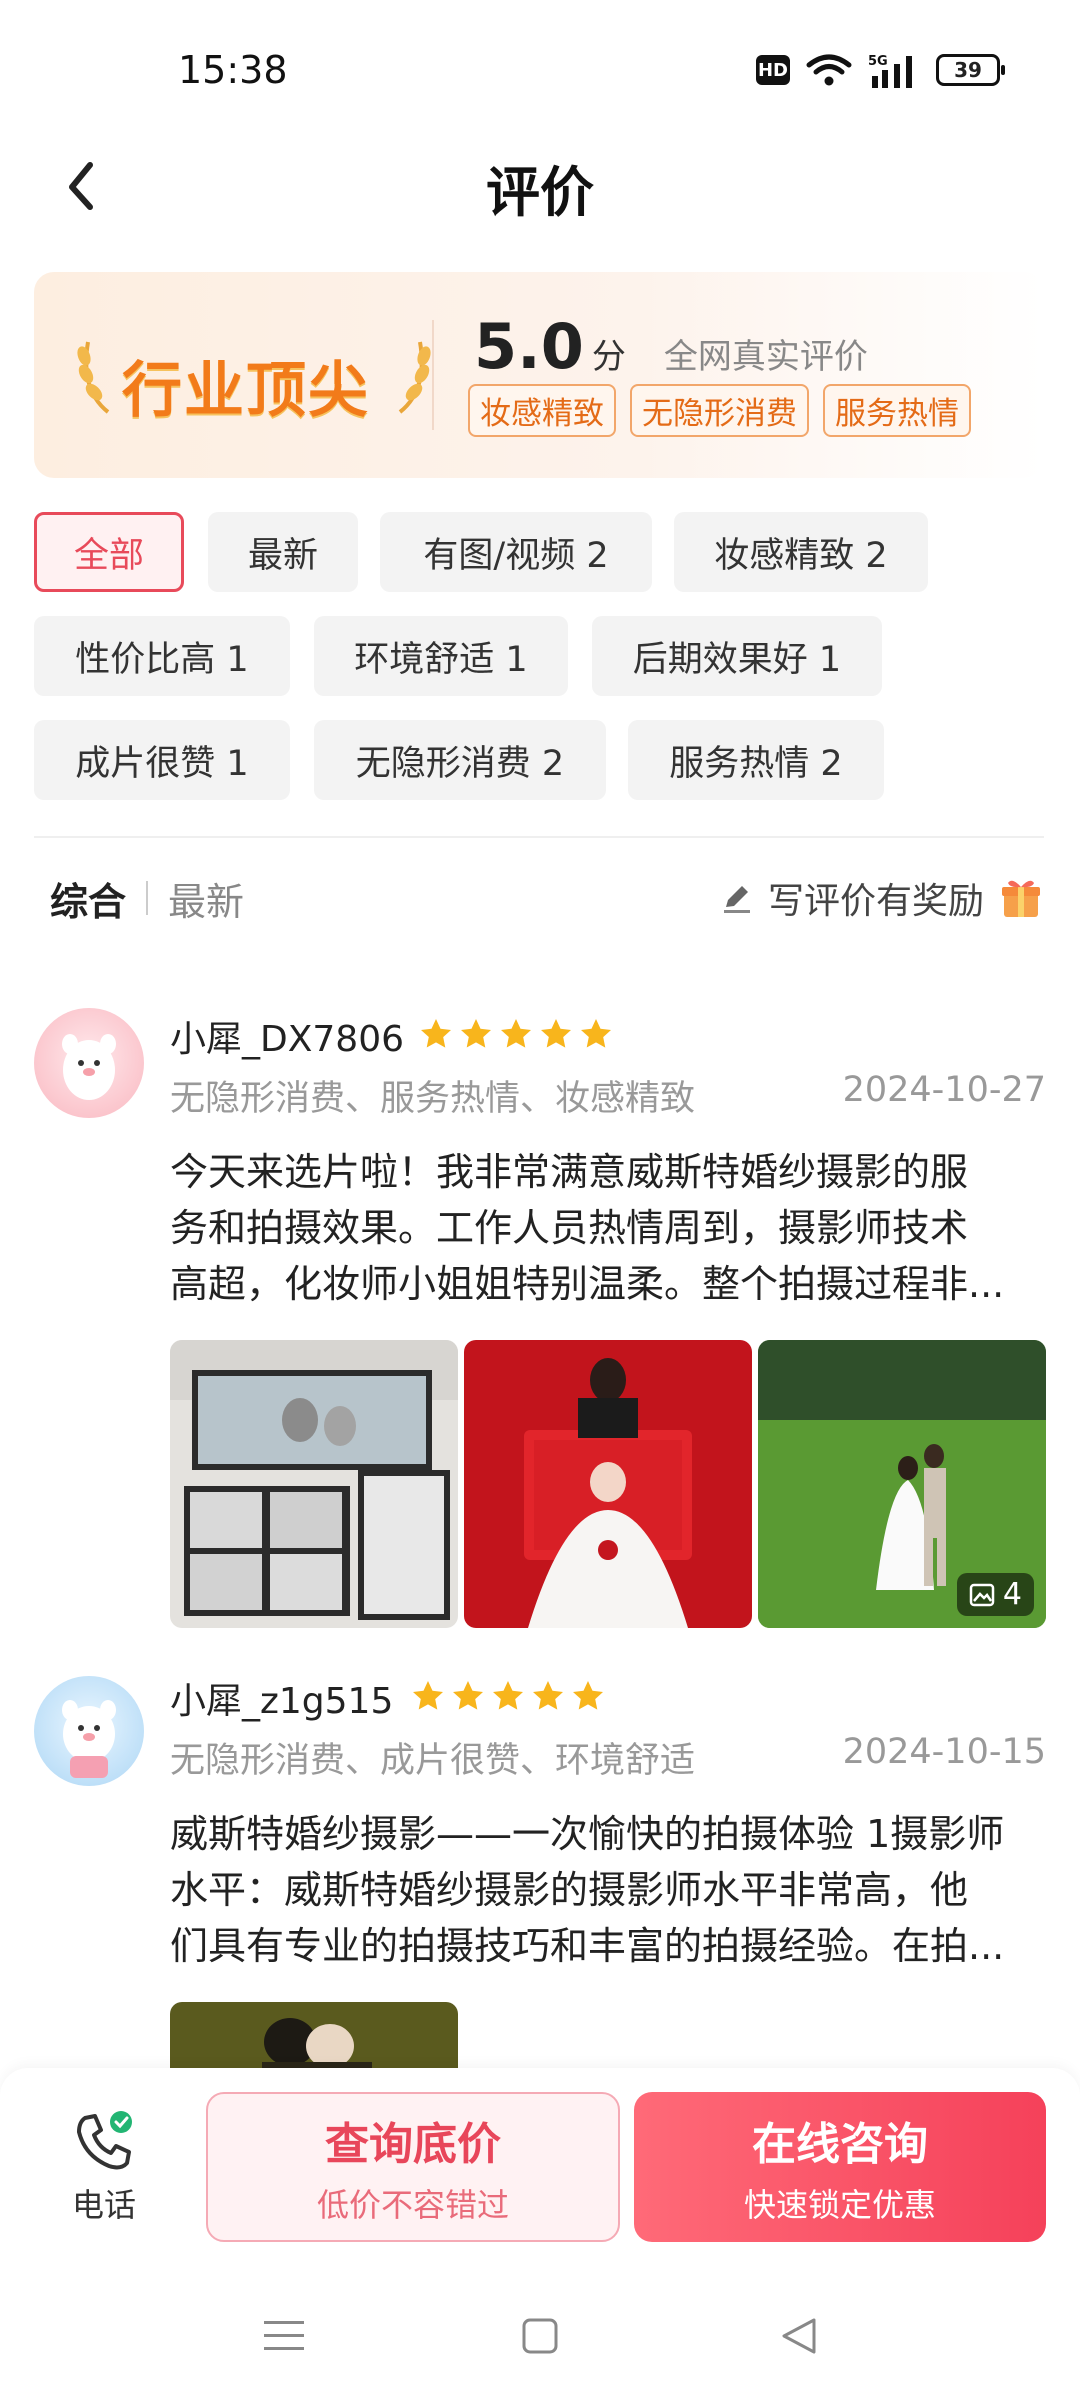 Image resolution: width=1080 pixels, height=2400 pixels. I want to click on photo-count-badge: 4, so click(995, 1594).